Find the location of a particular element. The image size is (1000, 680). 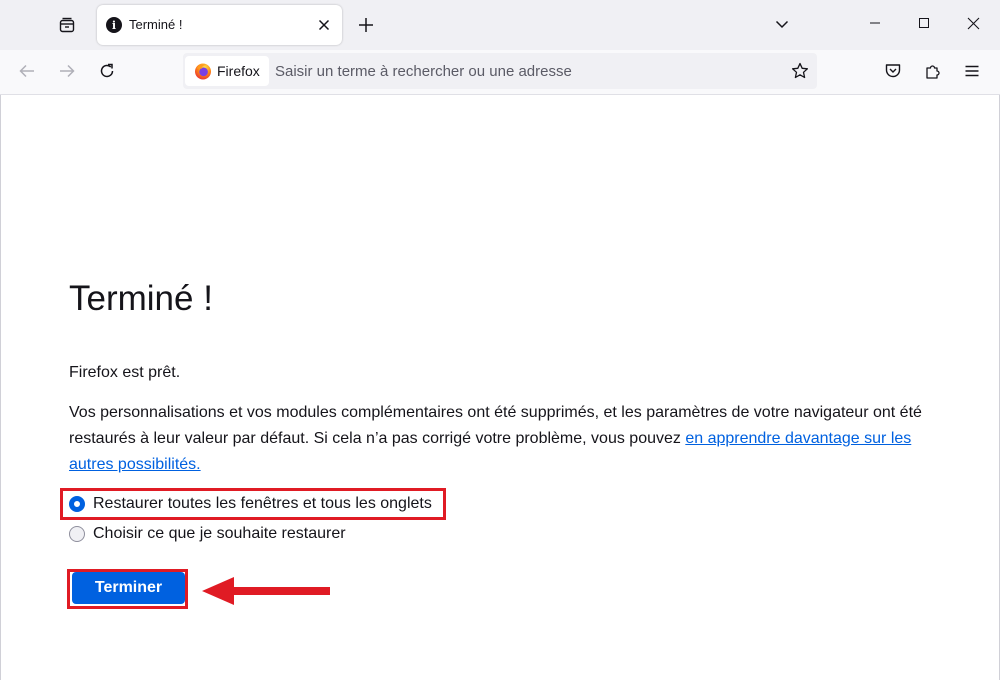

tab-close-button is located at coordinates (324, 25).